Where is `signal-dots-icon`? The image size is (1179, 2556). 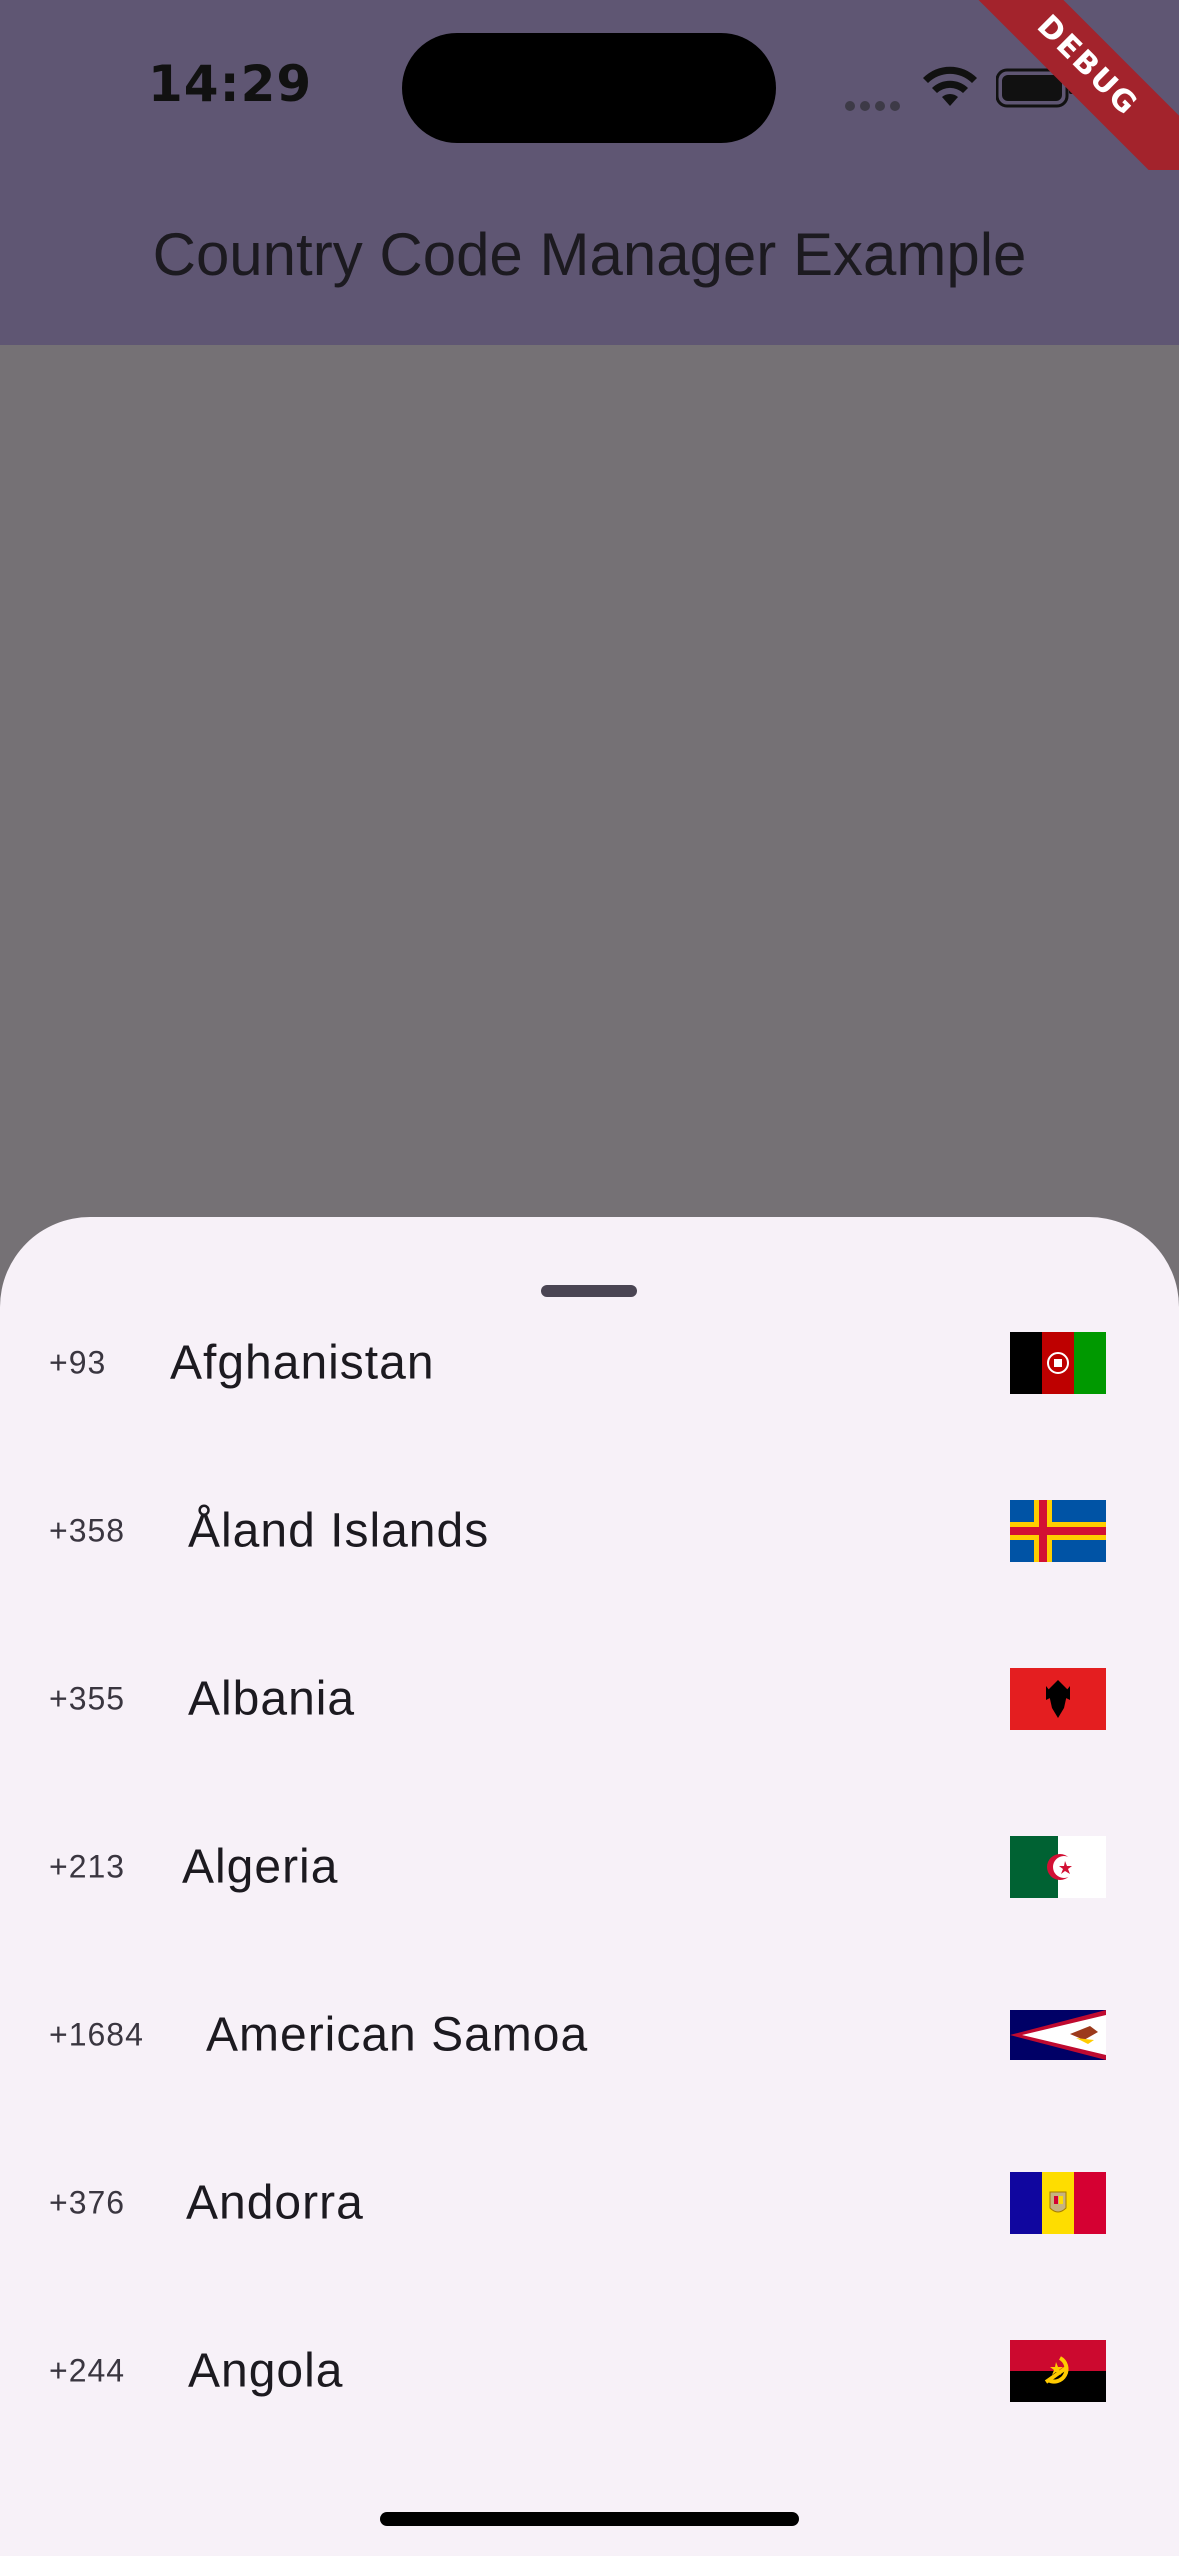
signal-dots-icon is located at coordinates (875, 103).